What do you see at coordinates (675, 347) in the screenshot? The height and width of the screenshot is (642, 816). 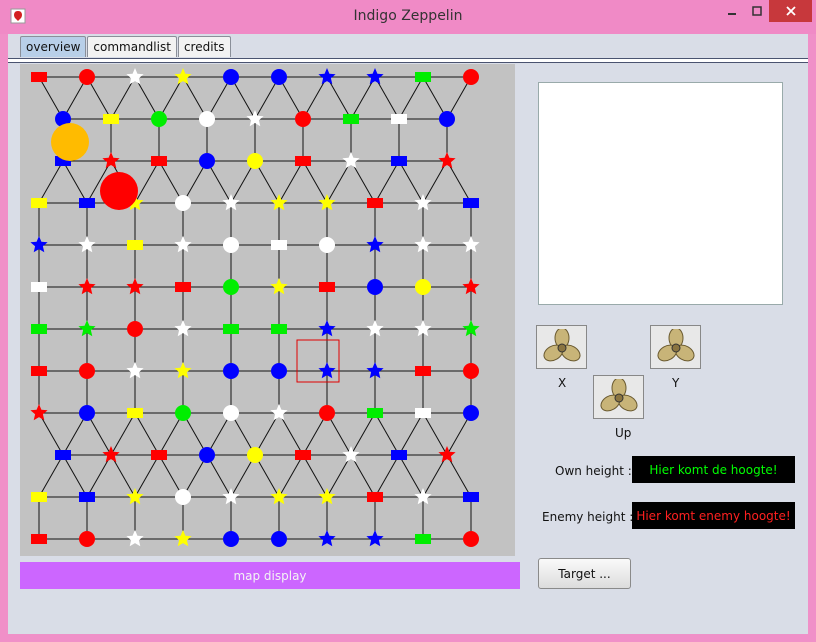 I see `move-y-button` at bounding box center [675, 347].